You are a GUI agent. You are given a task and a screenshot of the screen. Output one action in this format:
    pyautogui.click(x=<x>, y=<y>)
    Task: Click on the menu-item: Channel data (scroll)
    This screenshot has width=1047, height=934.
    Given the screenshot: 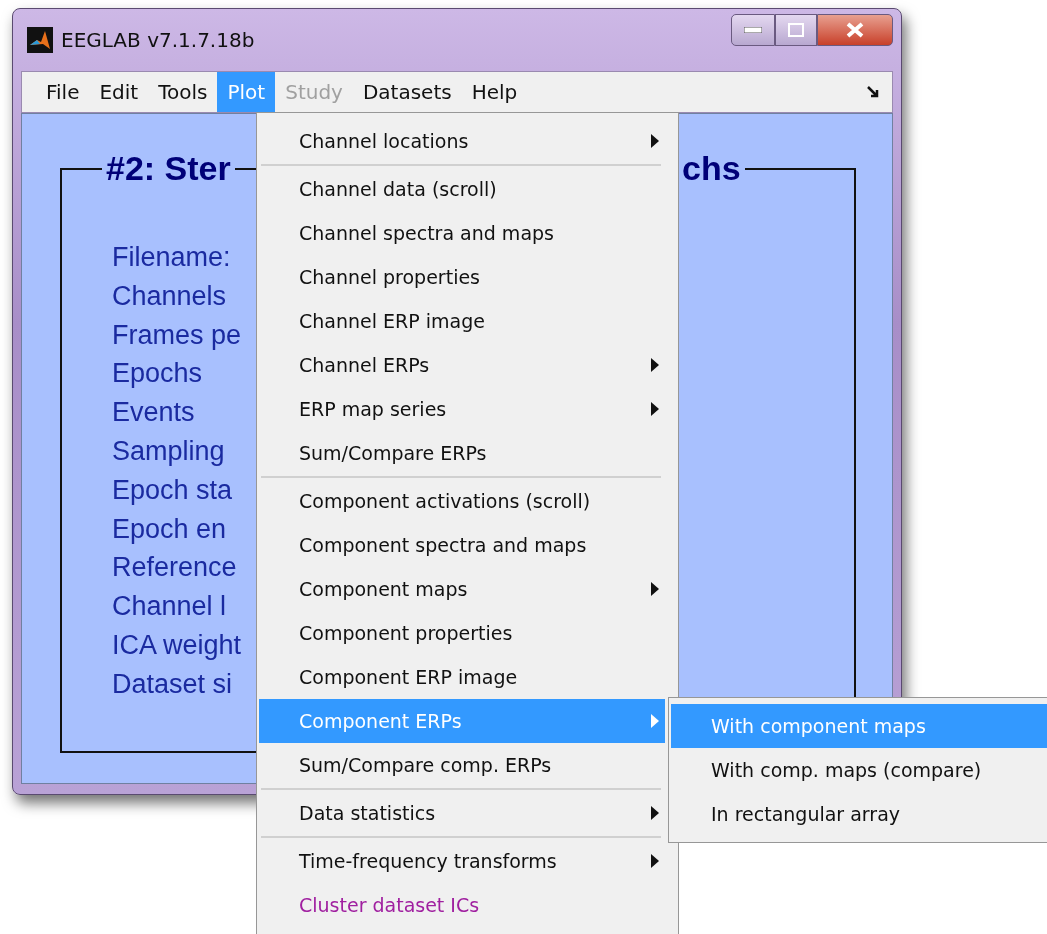 What is the action you would take?
    pyautogui.click(x=462, y=189)
    